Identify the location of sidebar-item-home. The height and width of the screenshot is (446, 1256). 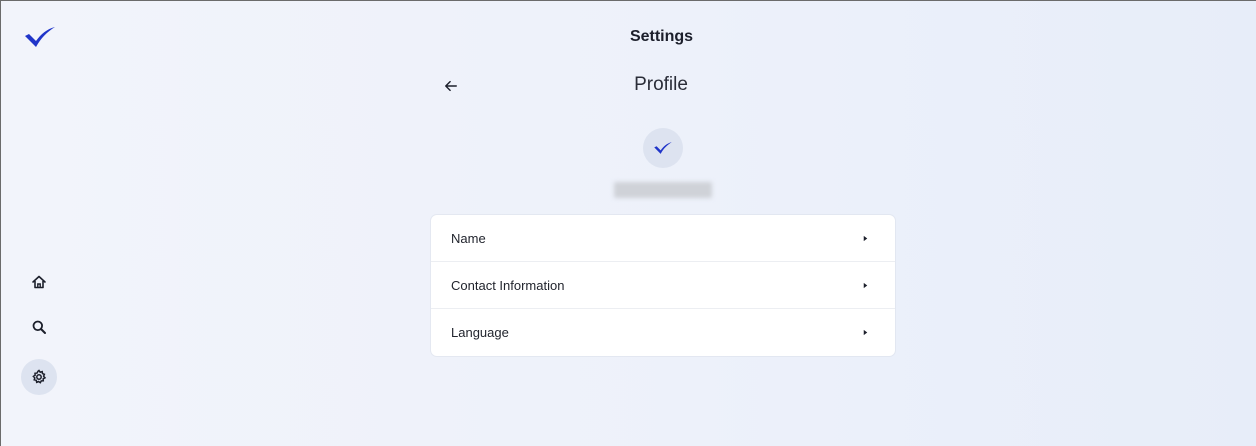
(39, 282).